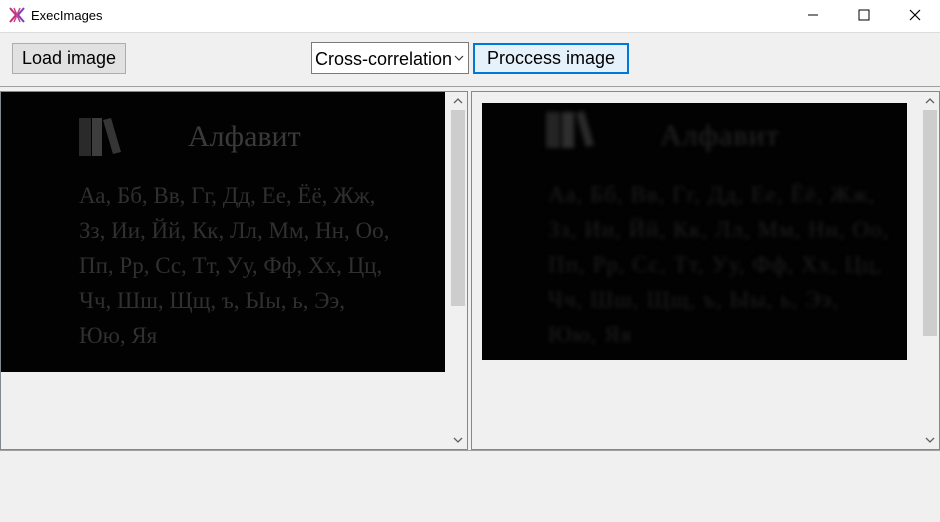 This screenshot has height=522, width=940. I want to click on result-vertical-scrollbar, so click(930, 270).